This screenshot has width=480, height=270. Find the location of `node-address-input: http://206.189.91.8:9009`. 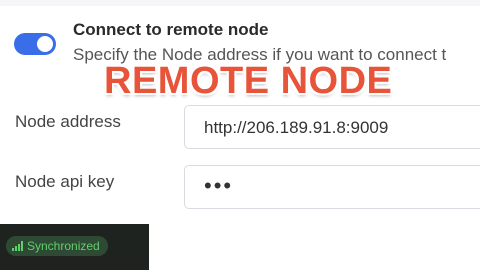

node-address-input: http://206.189.91.8:9009 is located at coordinates (332, 127).